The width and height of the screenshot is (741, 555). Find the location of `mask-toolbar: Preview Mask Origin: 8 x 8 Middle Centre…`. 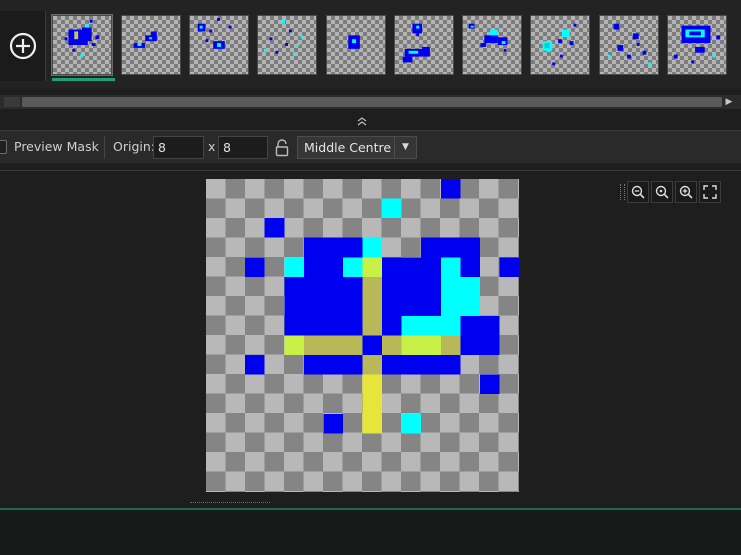

mask-toolbar: Preview Mask Origin: 8 x 8 Middle Centre… is located at coordinates (370, 146).